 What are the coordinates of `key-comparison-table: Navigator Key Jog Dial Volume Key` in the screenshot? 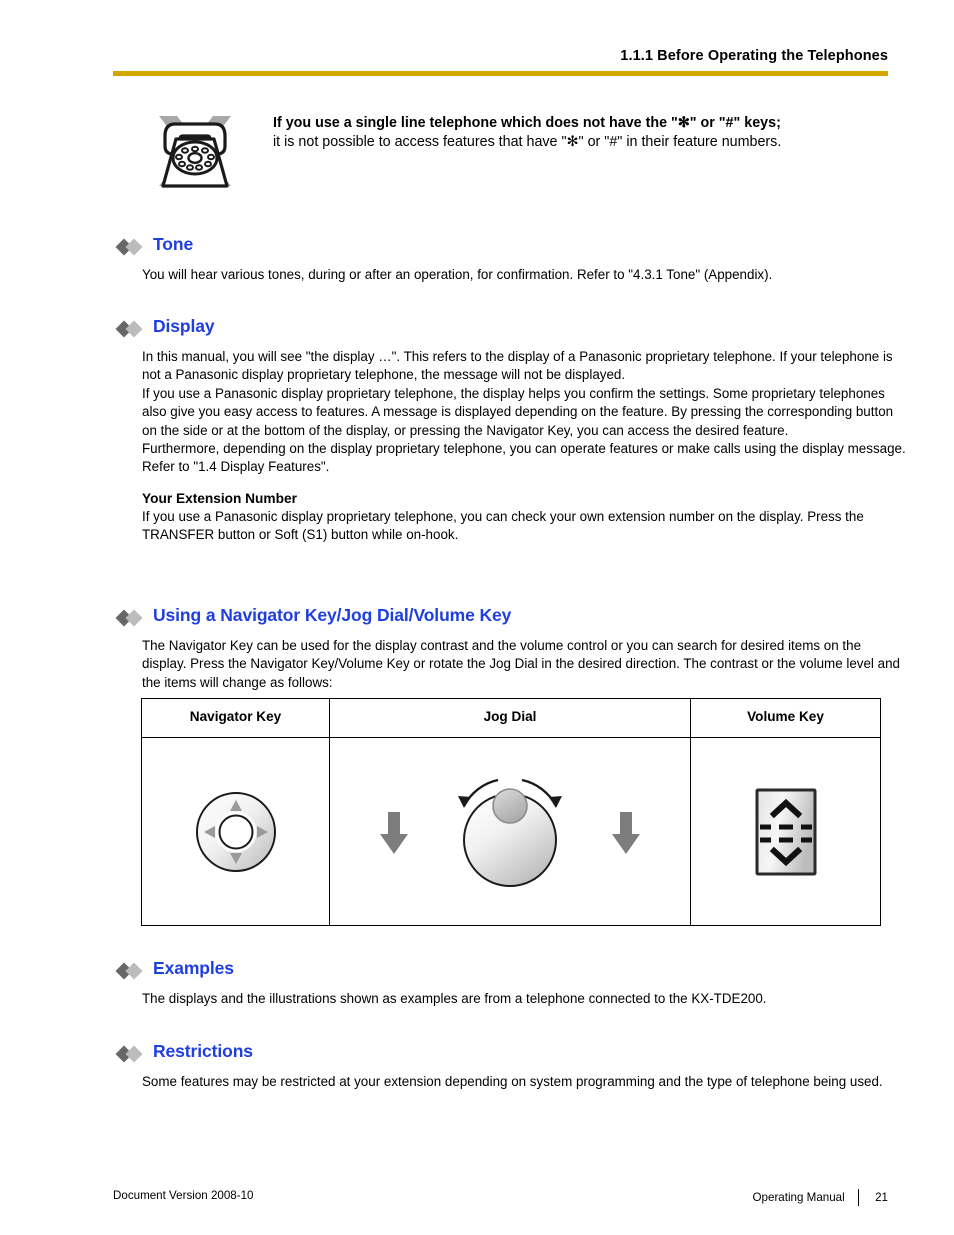 It's located at (511, 812).